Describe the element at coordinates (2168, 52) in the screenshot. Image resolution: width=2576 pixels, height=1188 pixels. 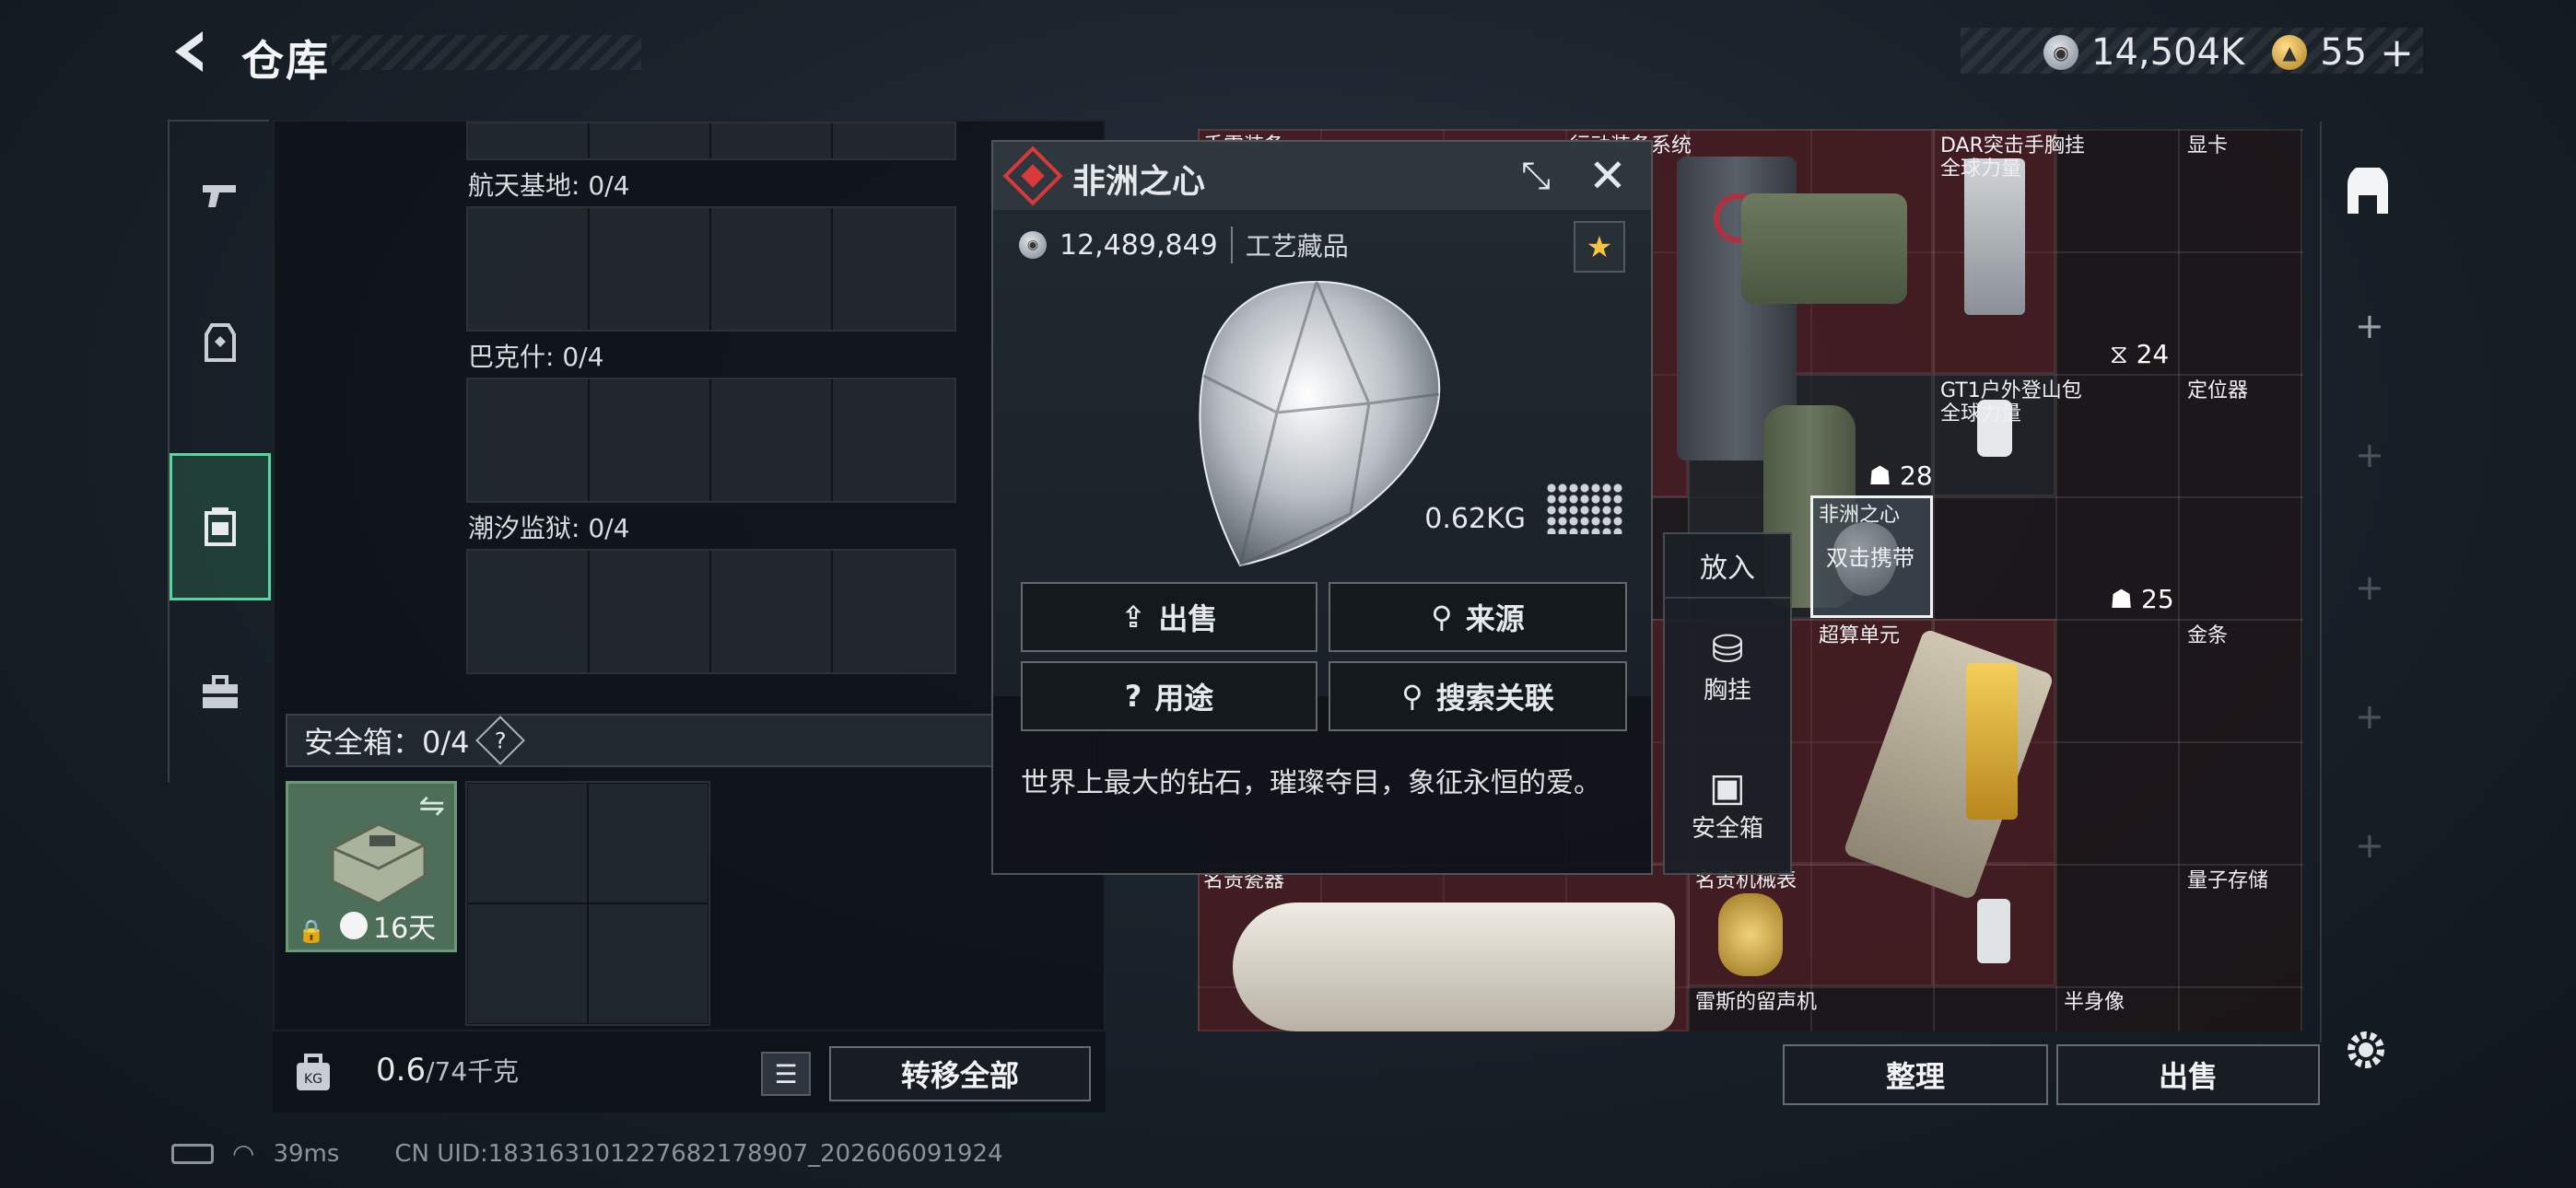
I see `silver-amount: 14,504K` at that location.